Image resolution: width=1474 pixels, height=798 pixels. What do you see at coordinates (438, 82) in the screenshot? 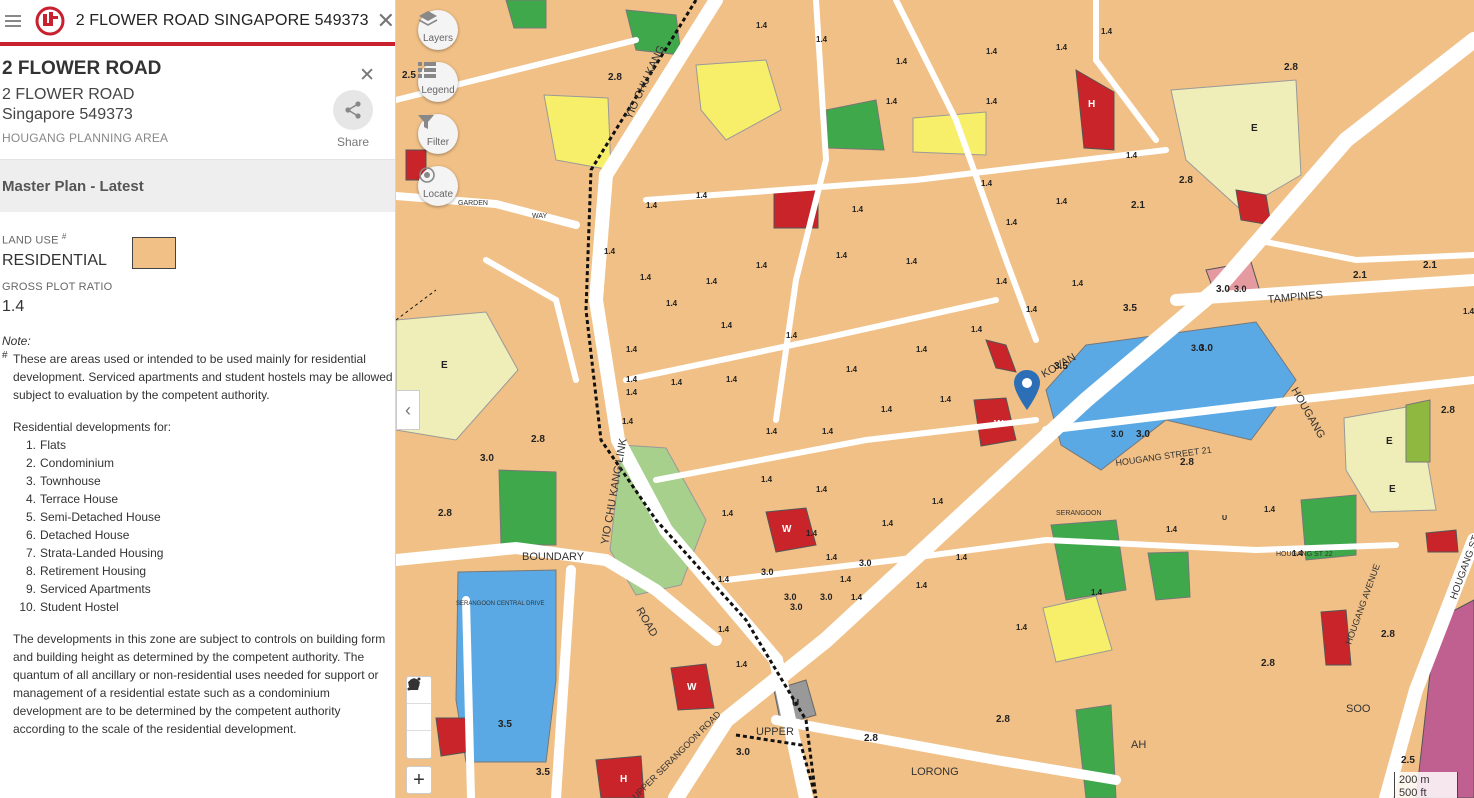
I see `legend-button` at bounding box center [438, 82].